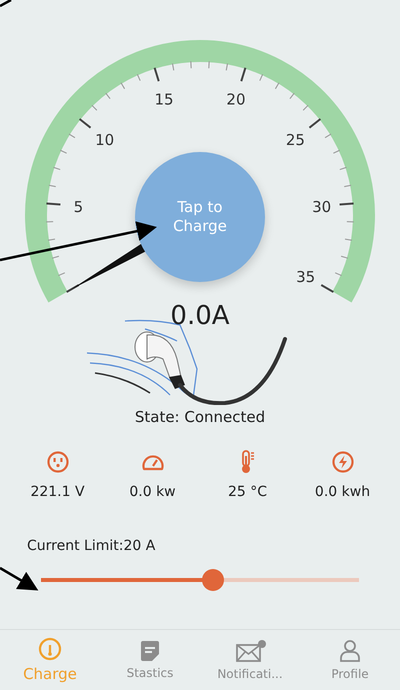 The width and height of the screenshot is (400, 690). Describe the element at coordinates (50, 649) in the screenshot. I see `gauge-icon` at that location.